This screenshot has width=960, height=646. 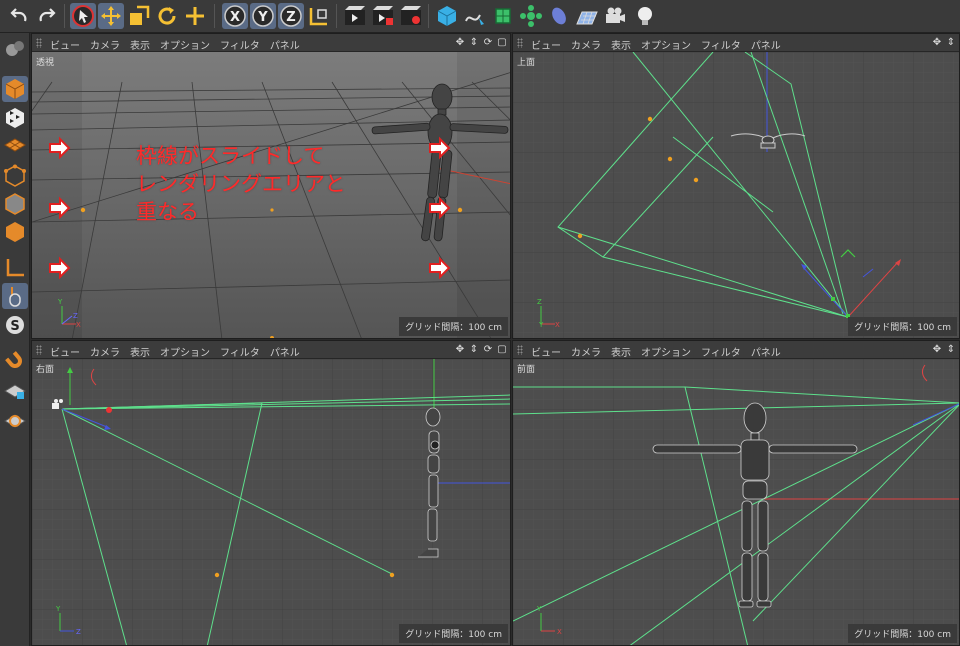 I want to click on z-axis-lock: Z, so click(x=291, y=16).